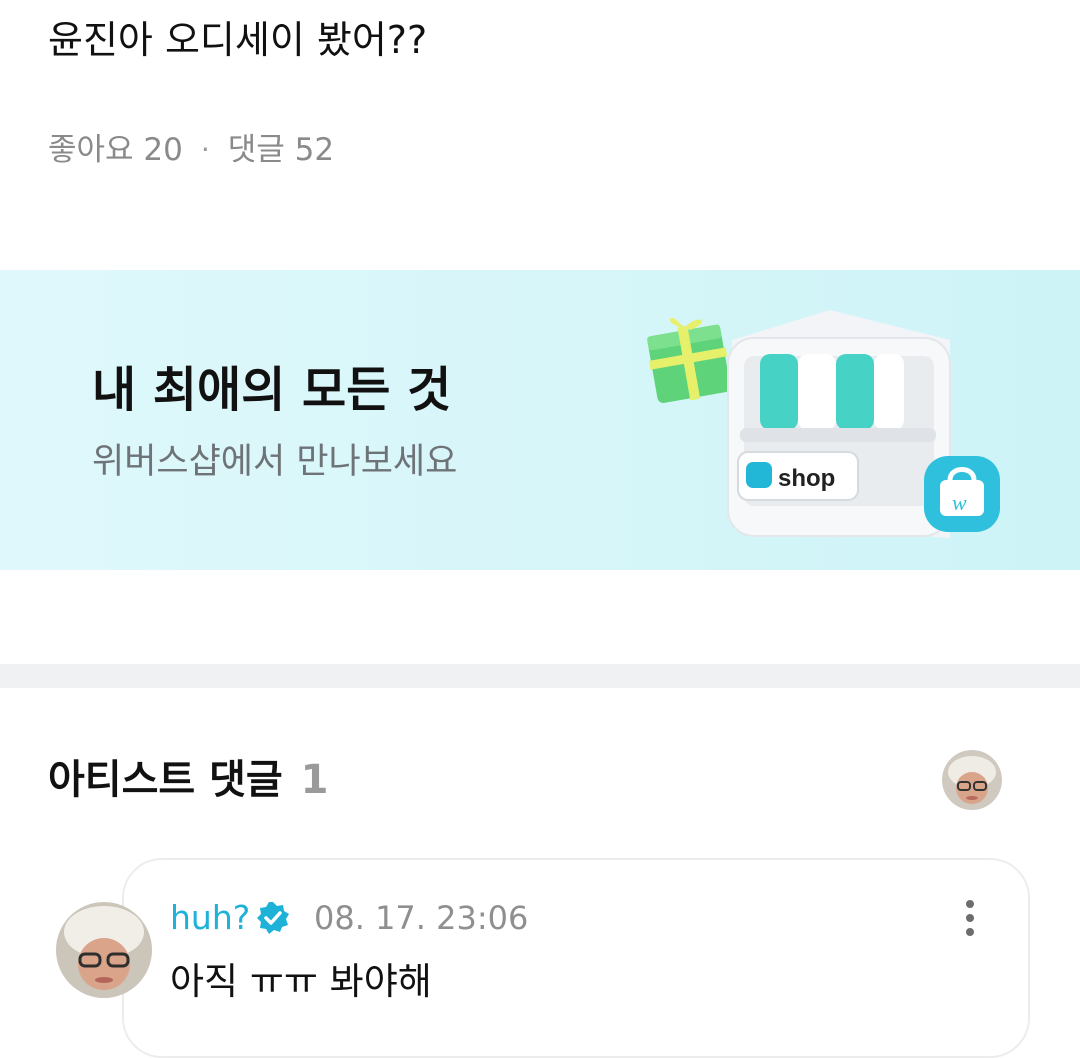  I want to click on svg-text: shop, so click(806, 478).